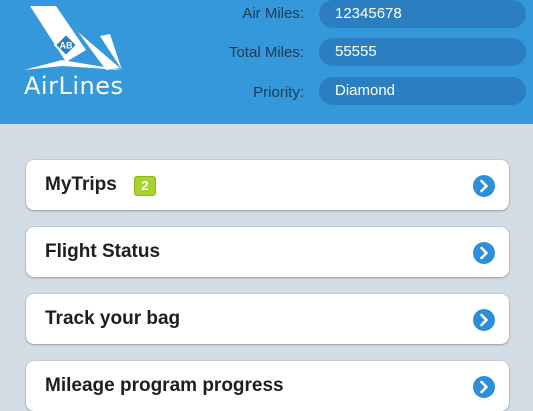 The width and height of the screenshot is (533, 411). What do you see at coordinates (267, 319) in the screenshot?
I see `menu-item-track-bag: Track your bag` at bounding box center [267, 319].